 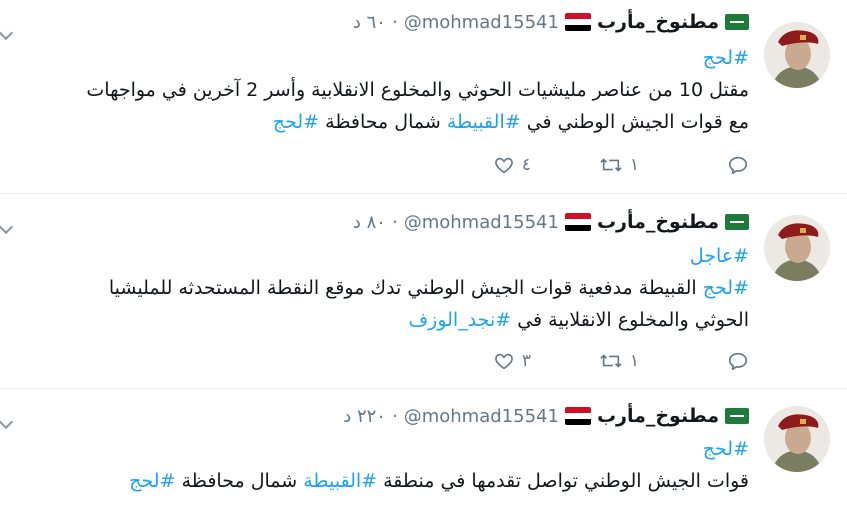 I want to click on tweet-actions: ١ ٤, so click(x=599, y=165).